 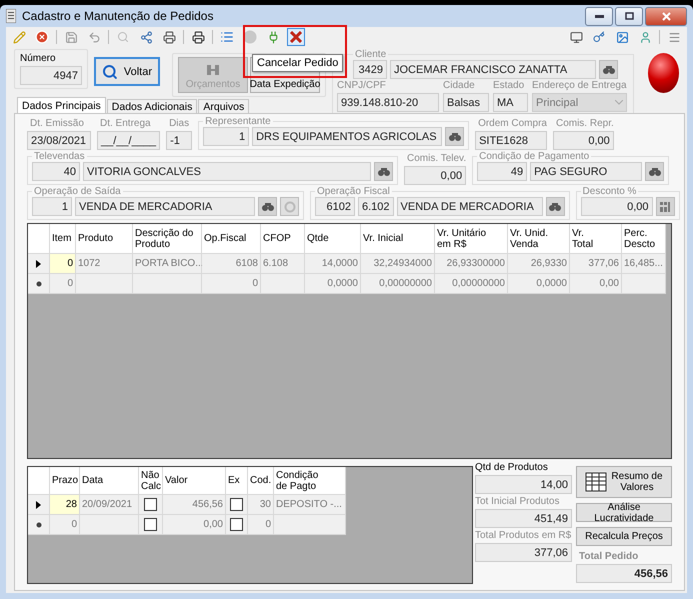 I want to click on text-field: DRS EQUIPAMENTOS AGRICOLAS, so click(x=347, y=136).